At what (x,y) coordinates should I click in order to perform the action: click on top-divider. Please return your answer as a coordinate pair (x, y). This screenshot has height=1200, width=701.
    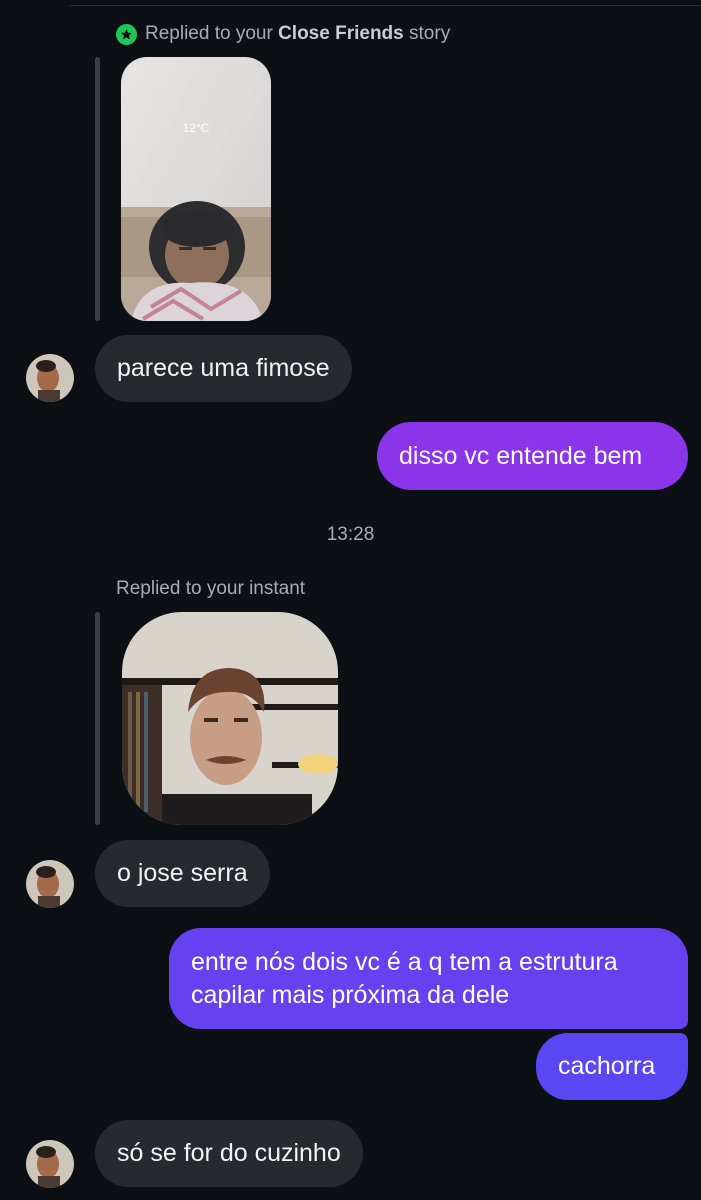
    Looking at the image, I should click on (385, 5).